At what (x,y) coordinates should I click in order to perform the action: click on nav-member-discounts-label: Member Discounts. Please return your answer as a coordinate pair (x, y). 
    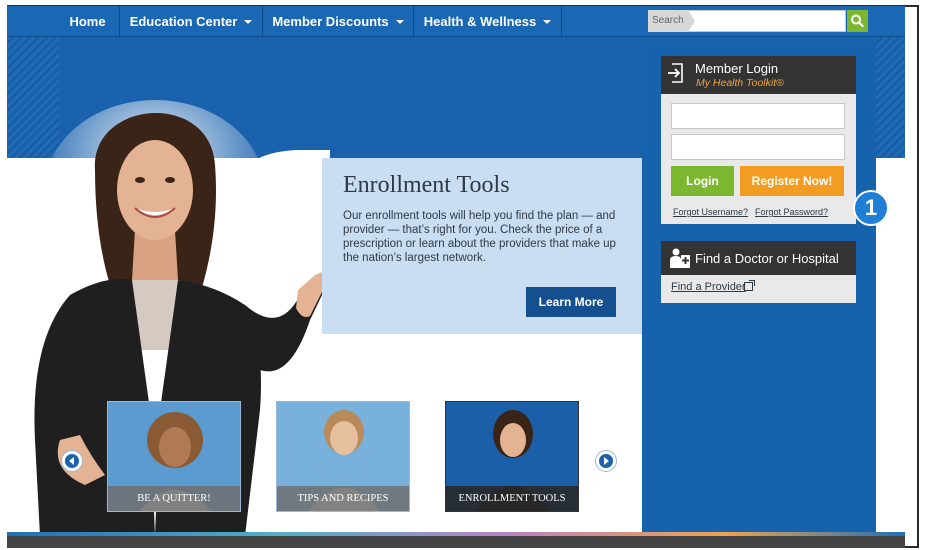
    Looking at the image, I should click on (330, 21).